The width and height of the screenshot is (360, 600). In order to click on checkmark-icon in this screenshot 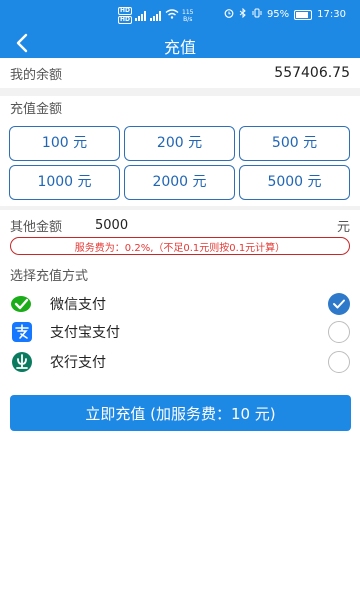, I will do `click(339, 304)`.